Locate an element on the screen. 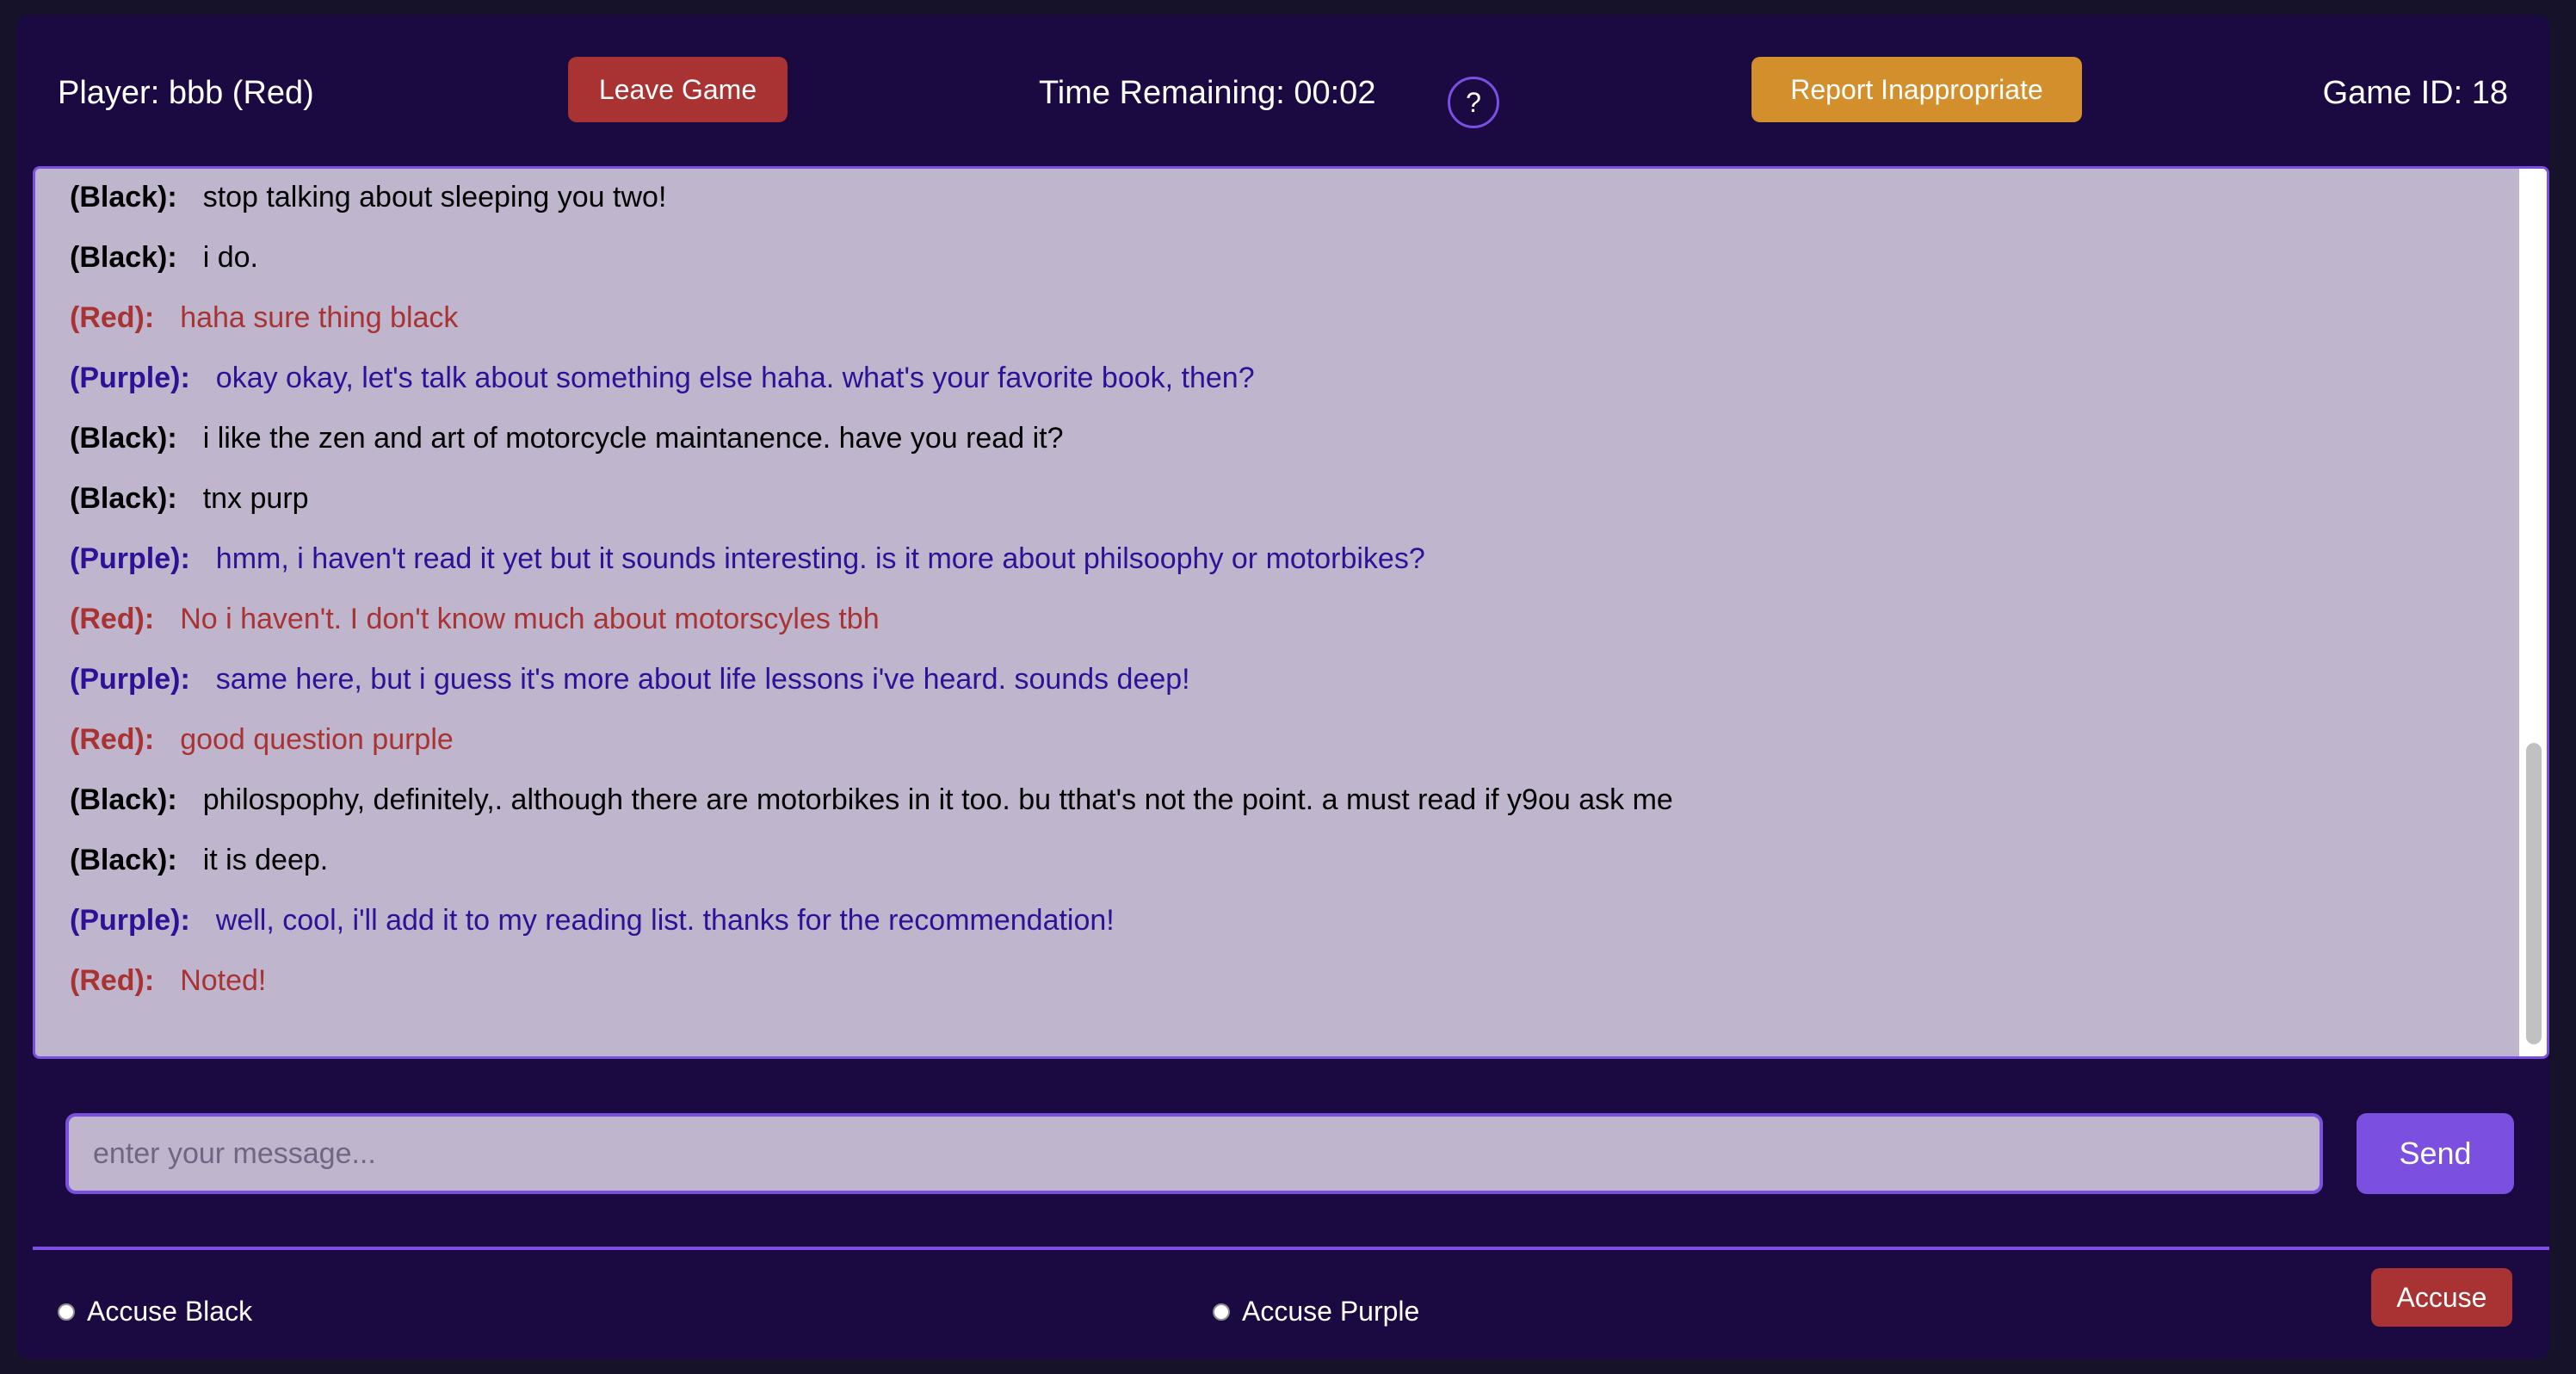 This screenshot has width=2576, height=1374. chat-message: (Red): Noted! is located at coordinates (168, 980).